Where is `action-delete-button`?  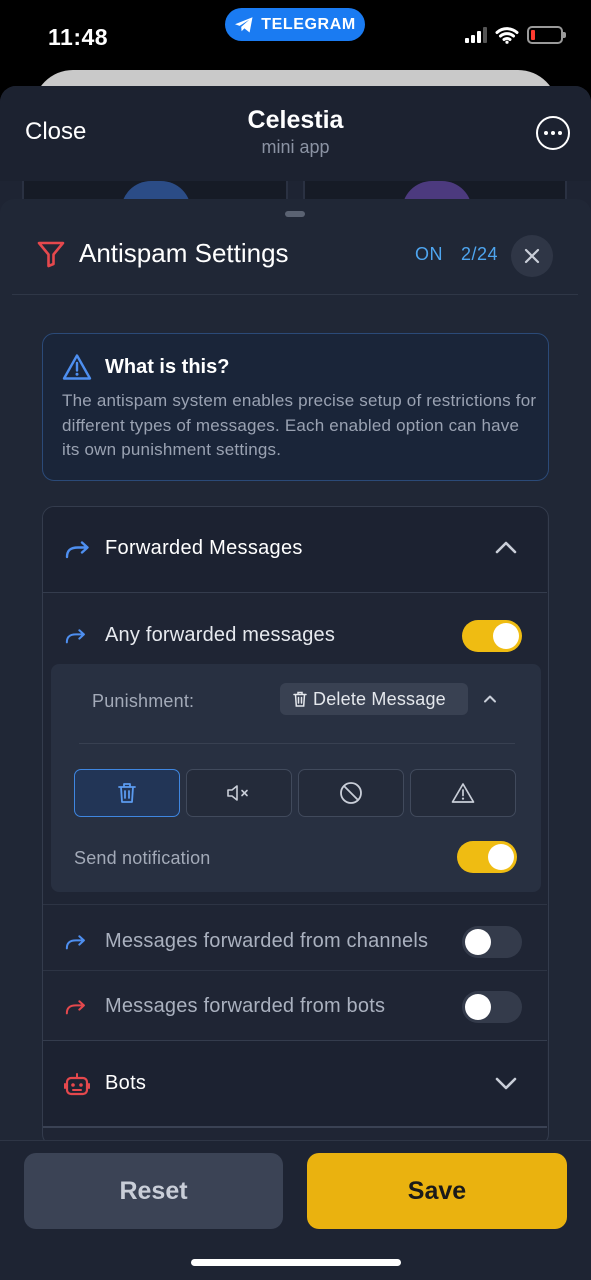 action-delete-button is located at coordinates (127, 793).